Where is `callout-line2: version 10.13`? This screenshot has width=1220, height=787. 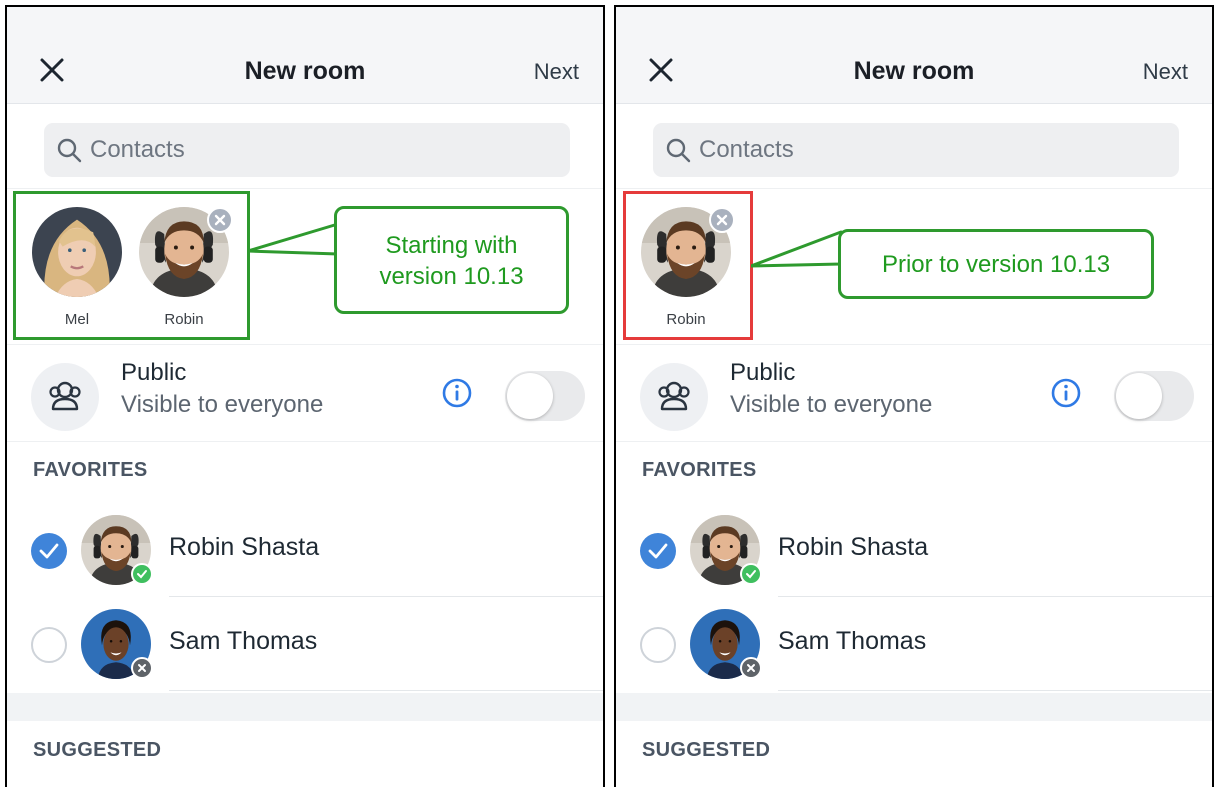 callout-line2: version 10.13 is located at coordinates (451, 276).